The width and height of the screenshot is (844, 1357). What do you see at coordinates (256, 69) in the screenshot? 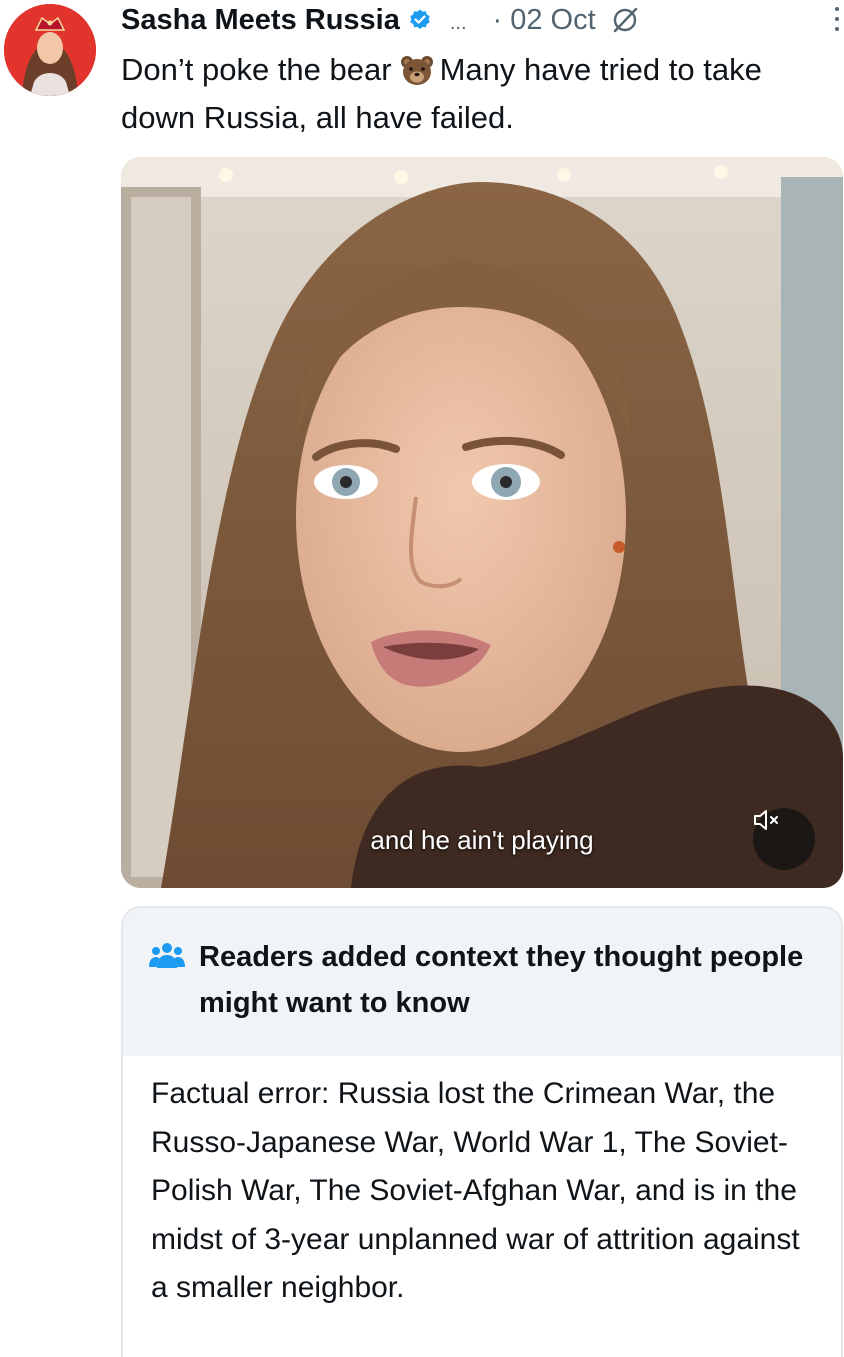
I see `post-text-part-1: Don’t poke the bear` at bounding box center [256, 69].